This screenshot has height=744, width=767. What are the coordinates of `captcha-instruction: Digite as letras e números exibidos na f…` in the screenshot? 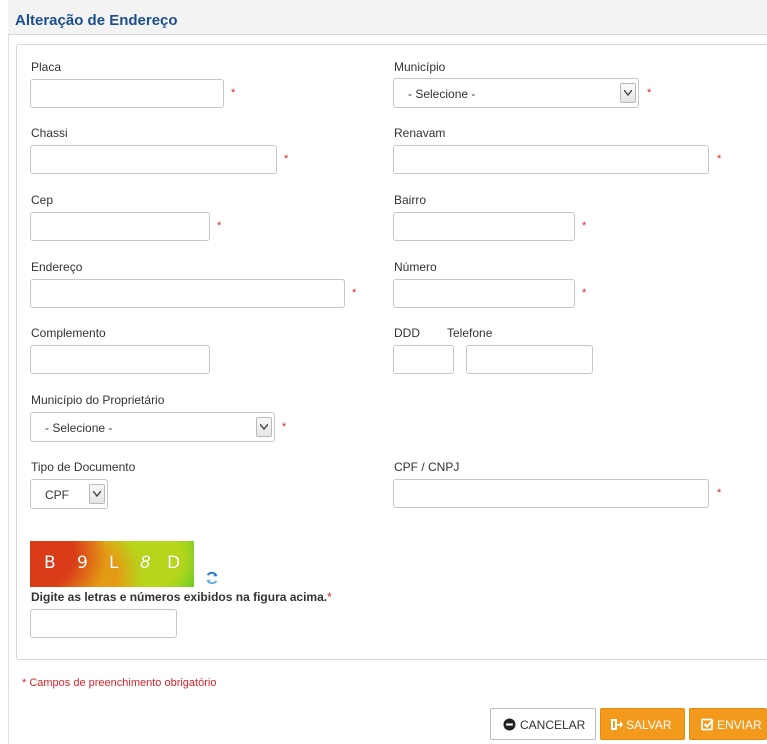 It's located at (181, 597).